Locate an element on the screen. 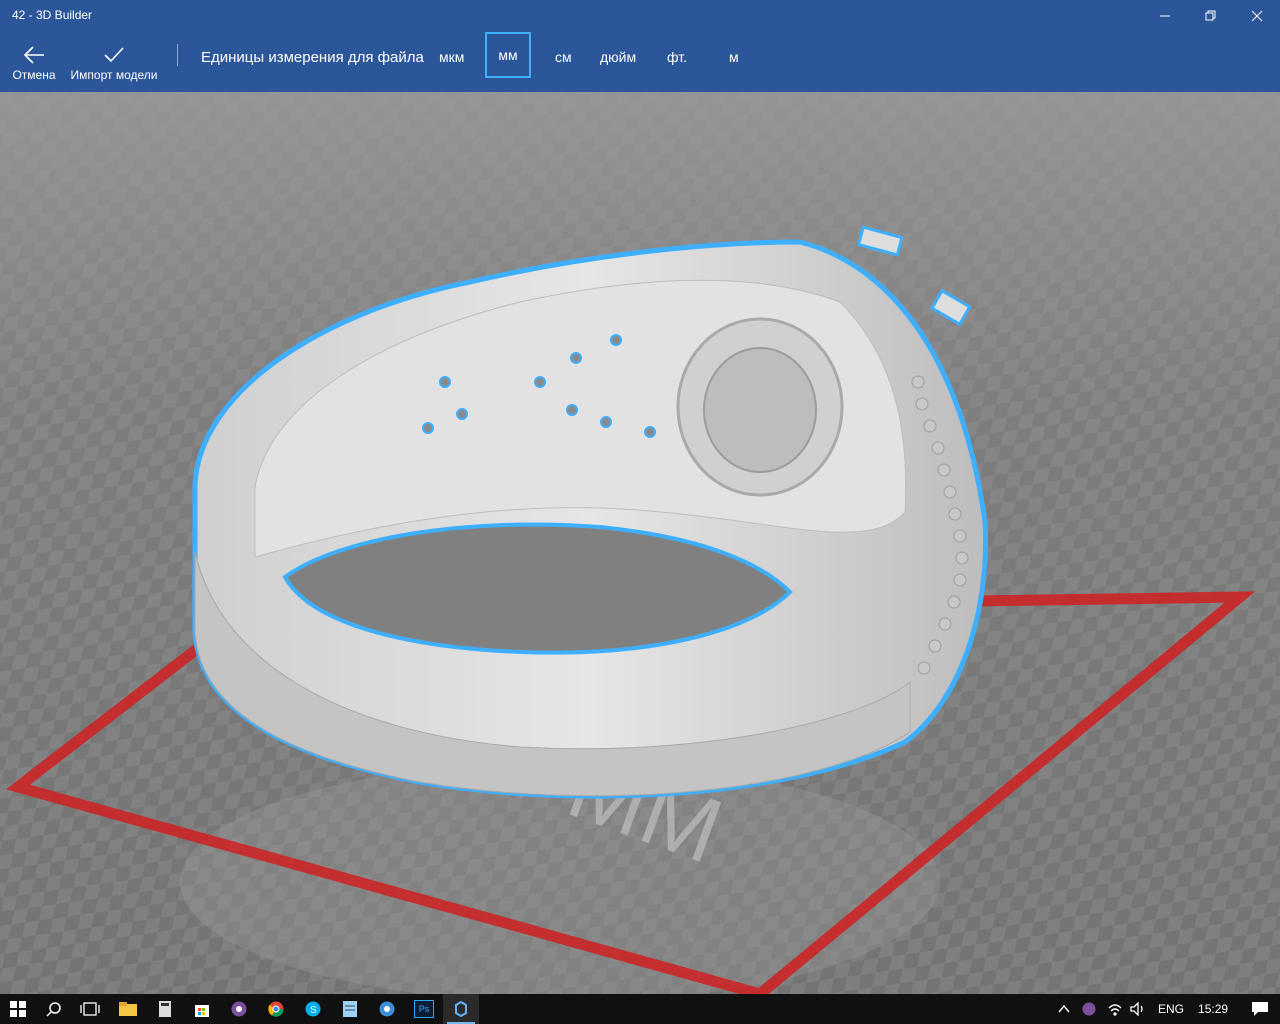 The image size is (1280, 1024). search-icon is located at coordinates (53, 1009).